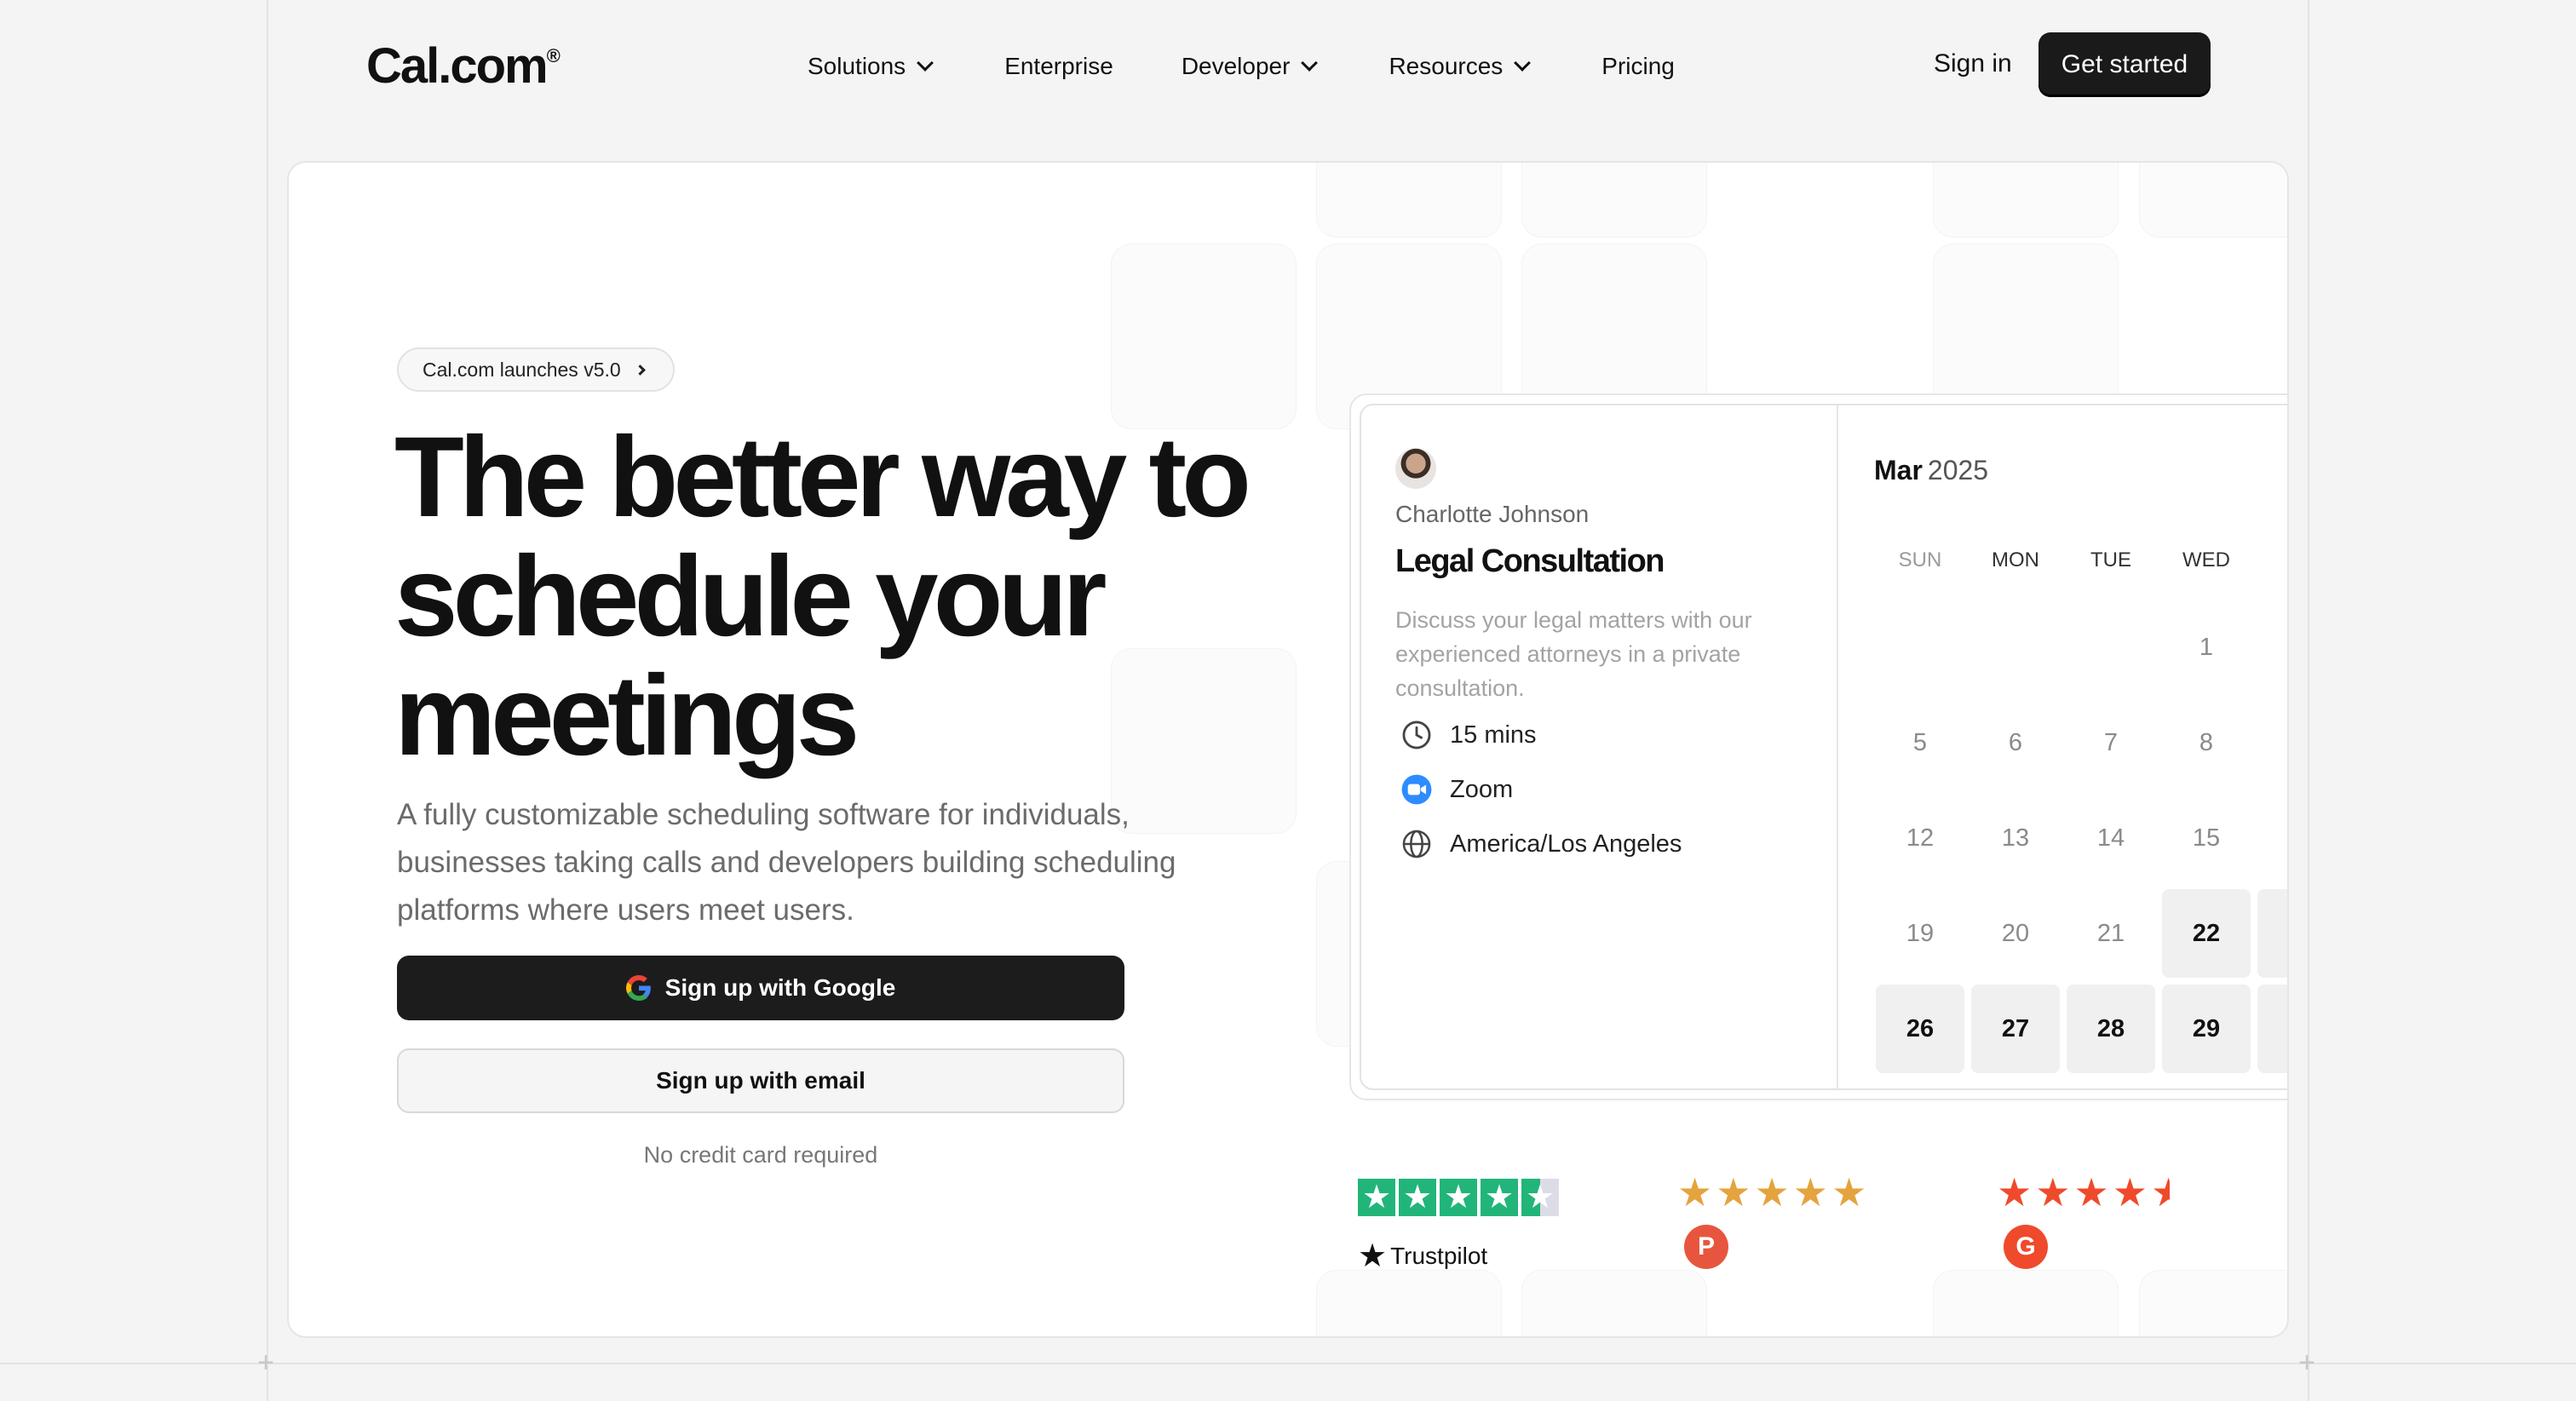 This screenshot has width=2576, height=1401. Describe the element at coordinates (2309, 700) in the screenshot. I see `guide-line-right` at that location.